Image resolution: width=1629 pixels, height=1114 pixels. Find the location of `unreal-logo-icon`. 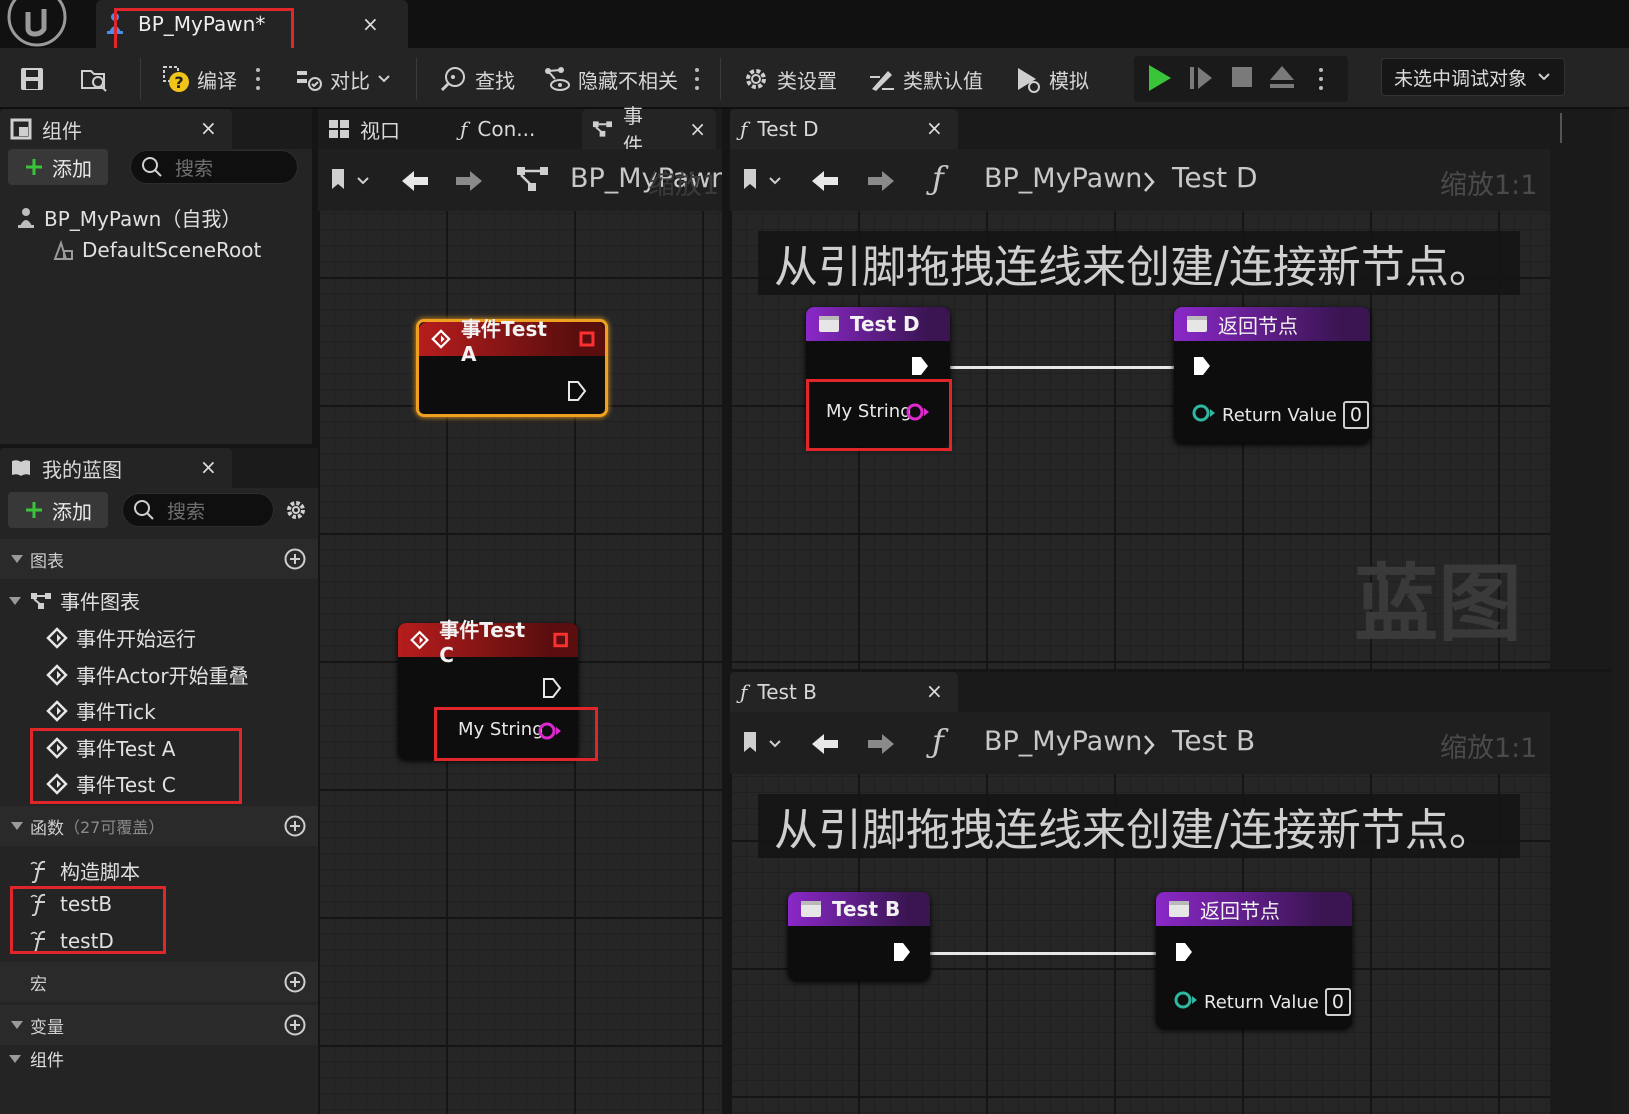

unreal-logo-icon is located at coordinates (37, 23).